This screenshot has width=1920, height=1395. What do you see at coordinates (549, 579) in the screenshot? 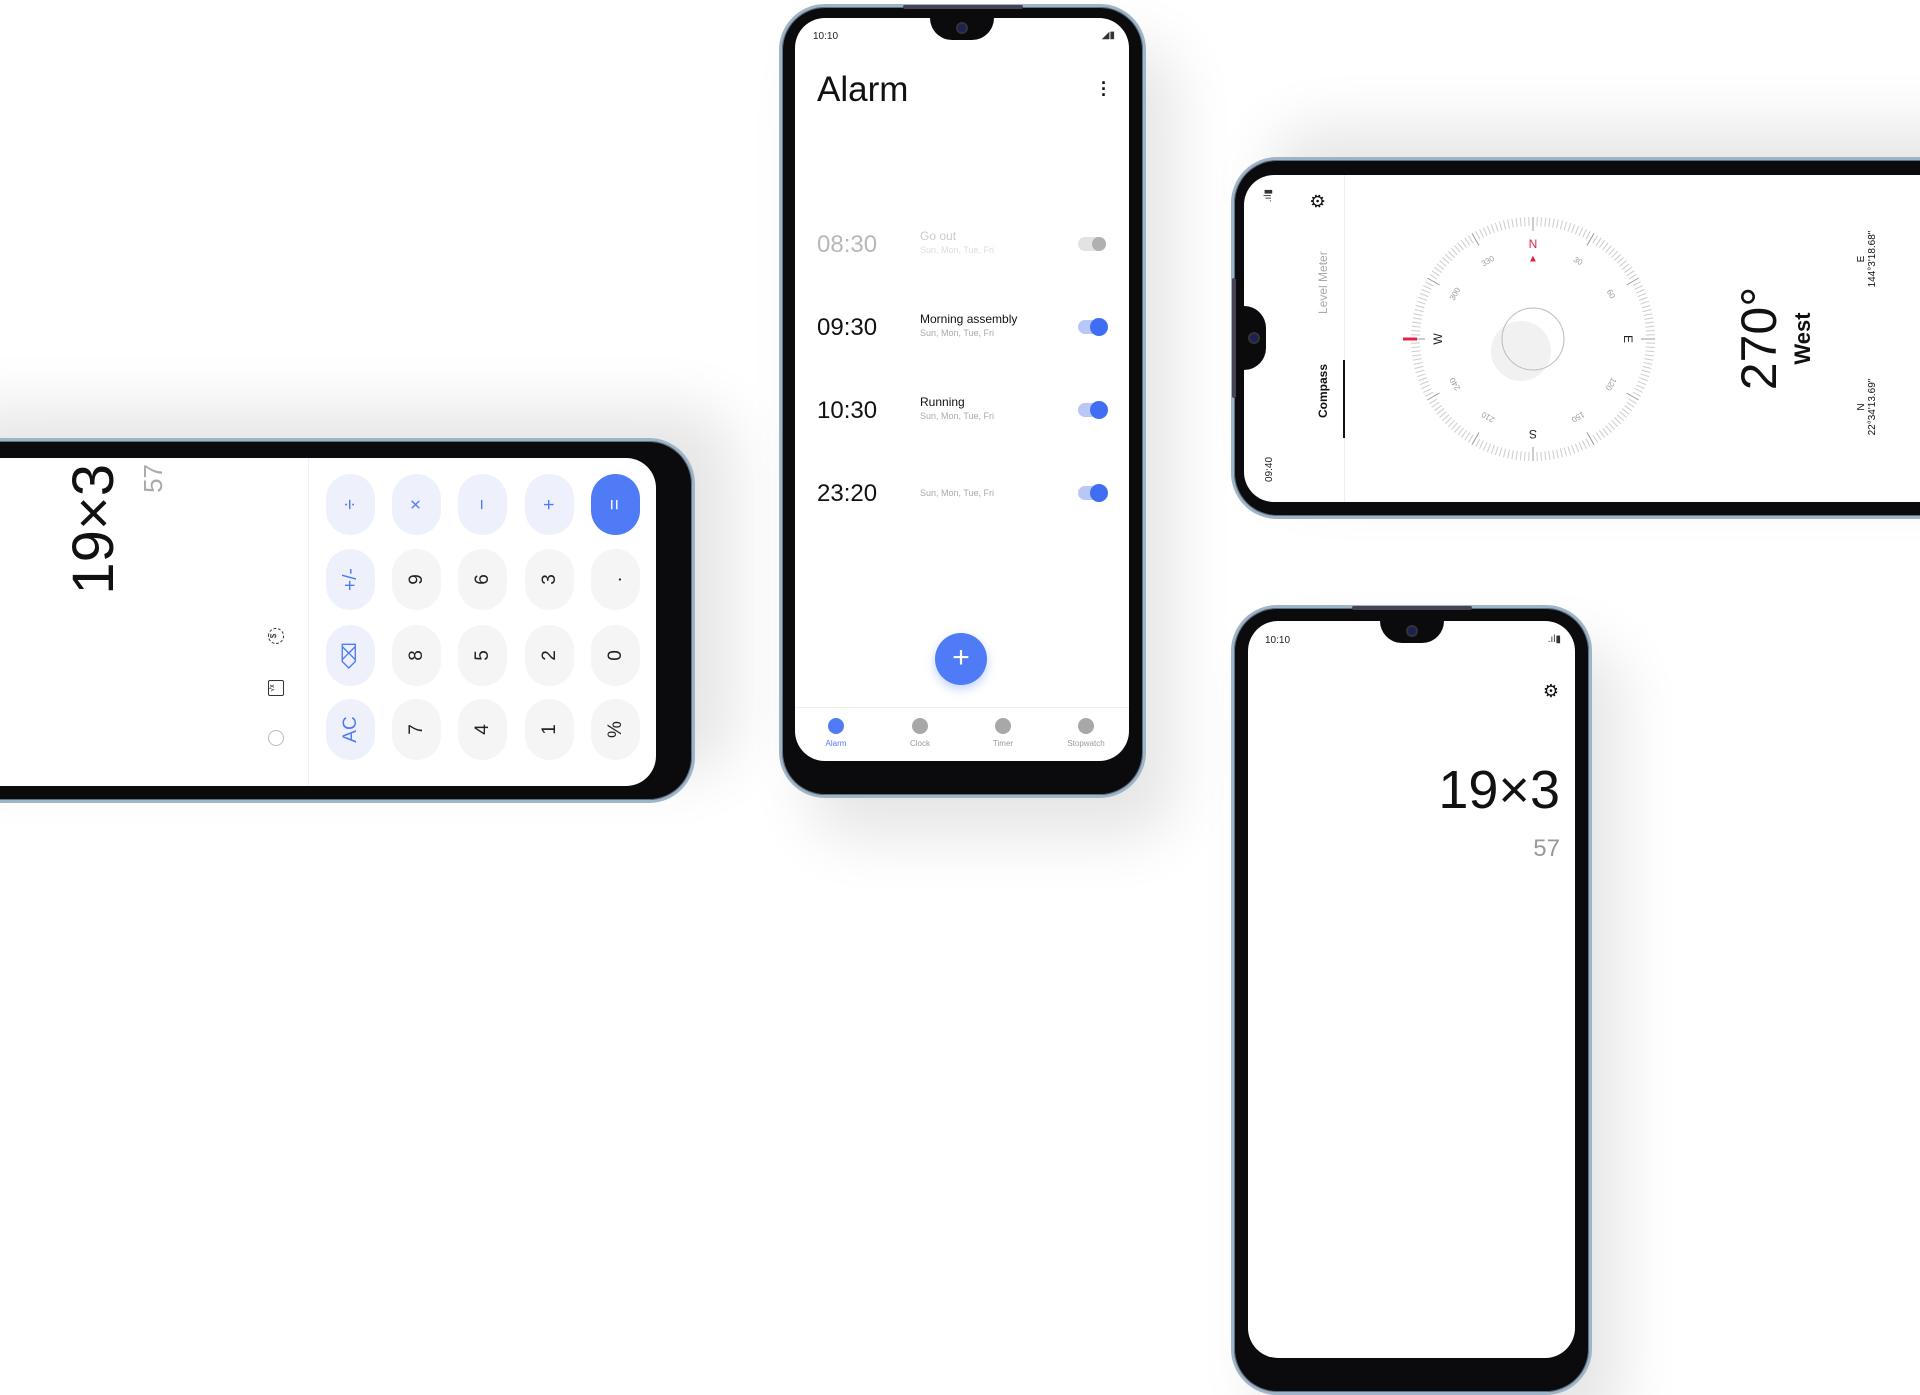
I see `key-14: 3` at bounding box center [549, 579].